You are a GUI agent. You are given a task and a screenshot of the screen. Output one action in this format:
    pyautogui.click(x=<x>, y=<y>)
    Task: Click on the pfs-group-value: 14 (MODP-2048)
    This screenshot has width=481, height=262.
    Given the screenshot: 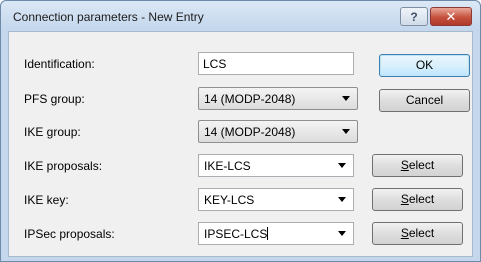 What is the action you would take?
    pyautogui.click(x=250, y=99)
    